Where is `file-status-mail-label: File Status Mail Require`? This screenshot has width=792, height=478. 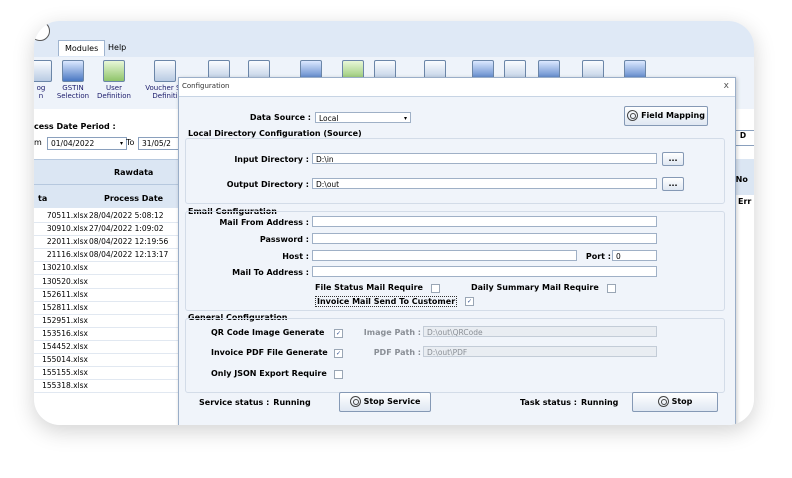 file-status-mail-label: File Status Mail Require is located at coordinates (369, 287).